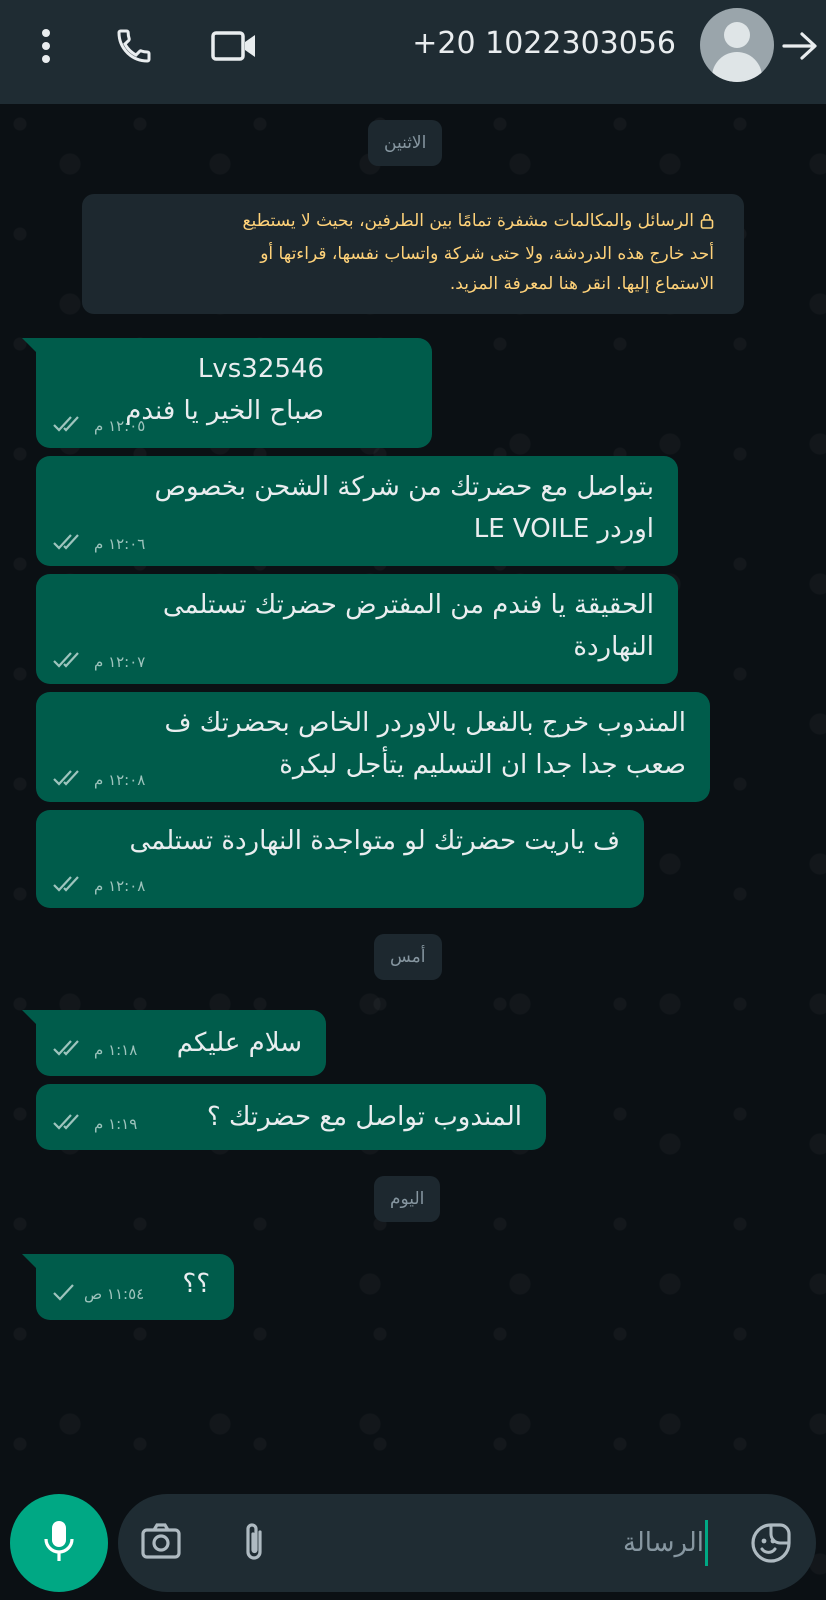  Describe the element at coordinates (467, 1543) in the screenshot. I see `message-input-bar: الرسالة` at that location.